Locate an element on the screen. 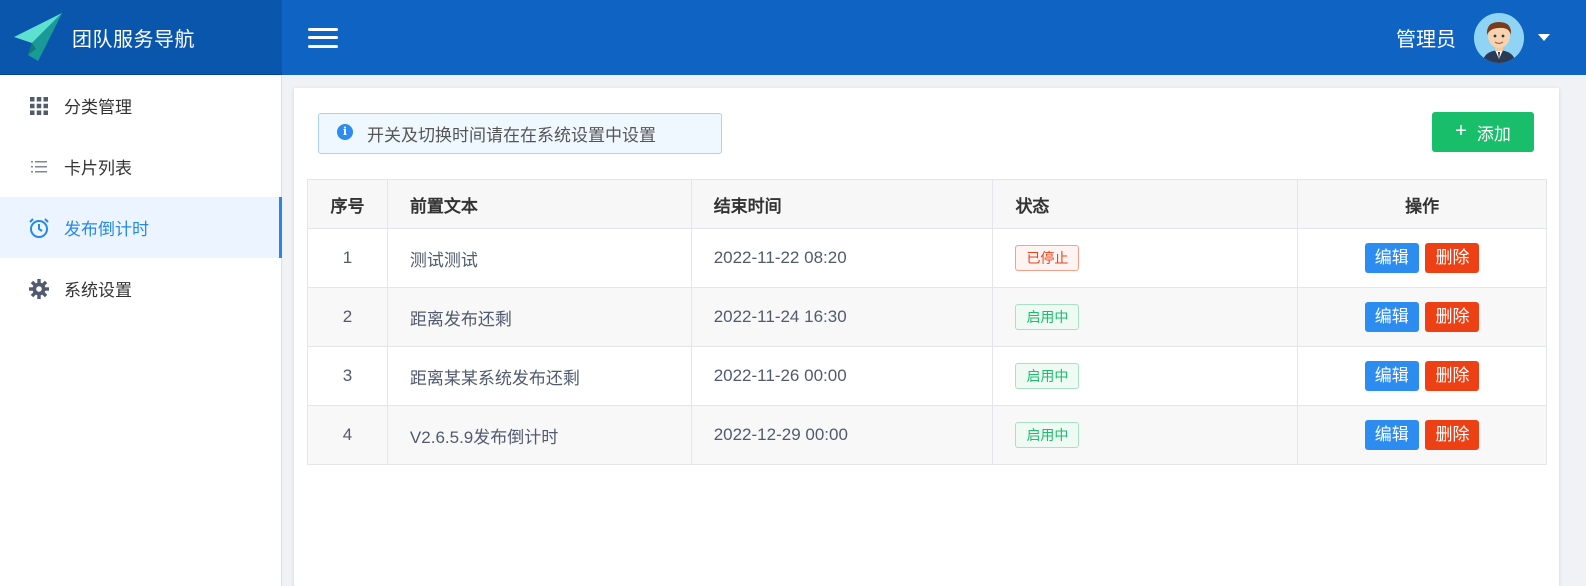 This screenshot has height=586, width=1586. column-header-end-time: 结束时间 is located at coordinates (842, 204).